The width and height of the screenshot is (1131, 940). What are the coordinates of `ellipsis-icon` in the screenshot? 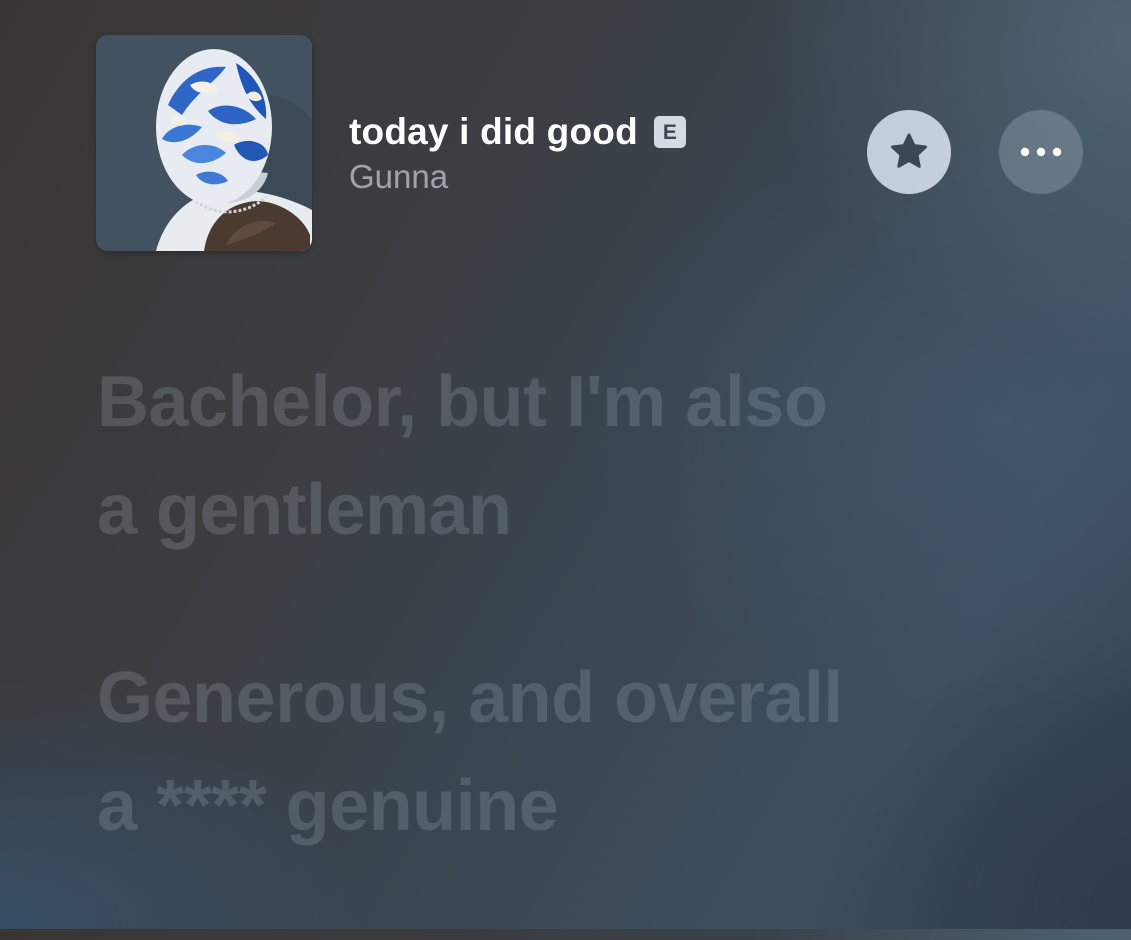 It's located at (1041, 152).